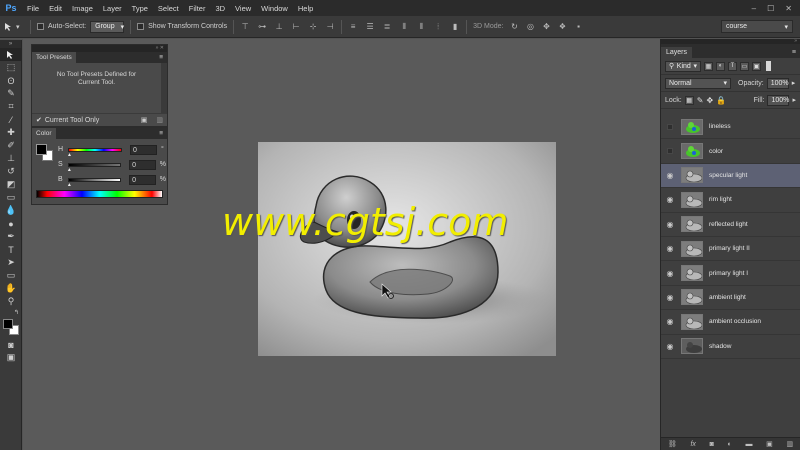 The image size is (800, 450). What do you see at coordinates (112, 8) in the screenshot?
I see `menu-layer: Layer` at bounding box center [112, 8].